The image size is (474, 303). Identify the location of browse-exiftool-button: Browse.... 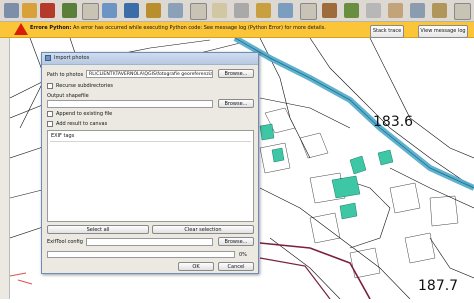
(236, 241).